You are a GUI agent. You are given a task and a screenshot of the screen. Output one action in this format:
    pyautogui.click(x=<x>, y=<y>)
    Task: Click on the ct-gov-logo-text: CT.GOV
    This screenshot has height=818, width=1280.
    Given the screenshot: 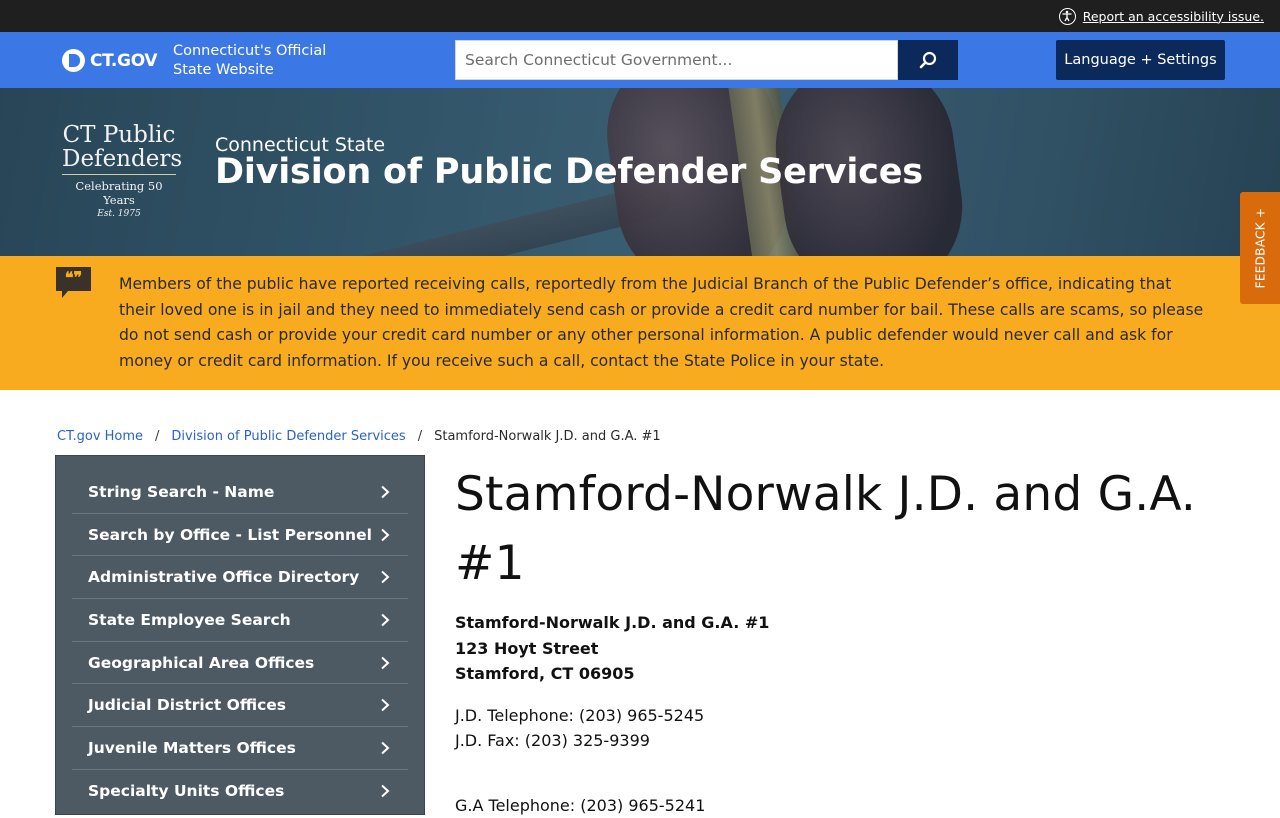 What is the action you would take?
    pyautogui.click(x=124, y=61)
    